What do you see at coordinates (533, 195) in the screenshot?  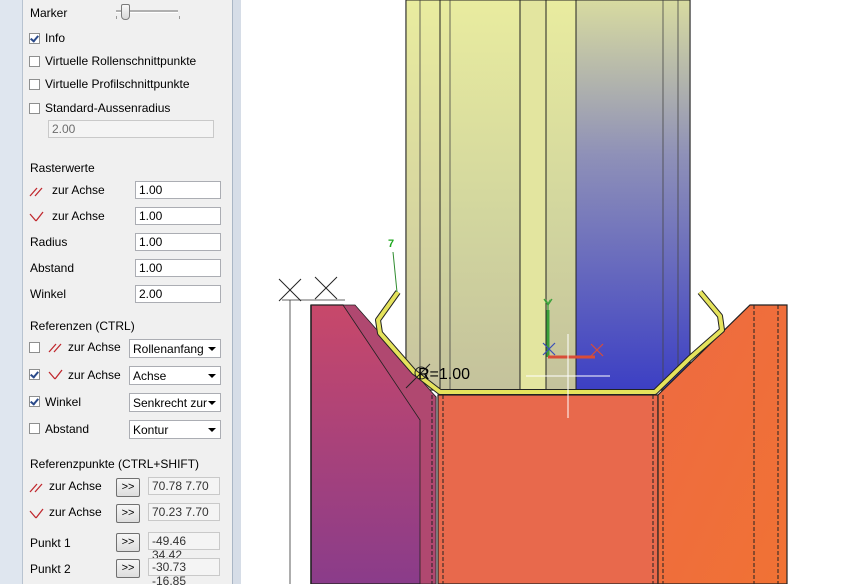 I see `upper-roll-center-face` at bounding box center [533, 195].